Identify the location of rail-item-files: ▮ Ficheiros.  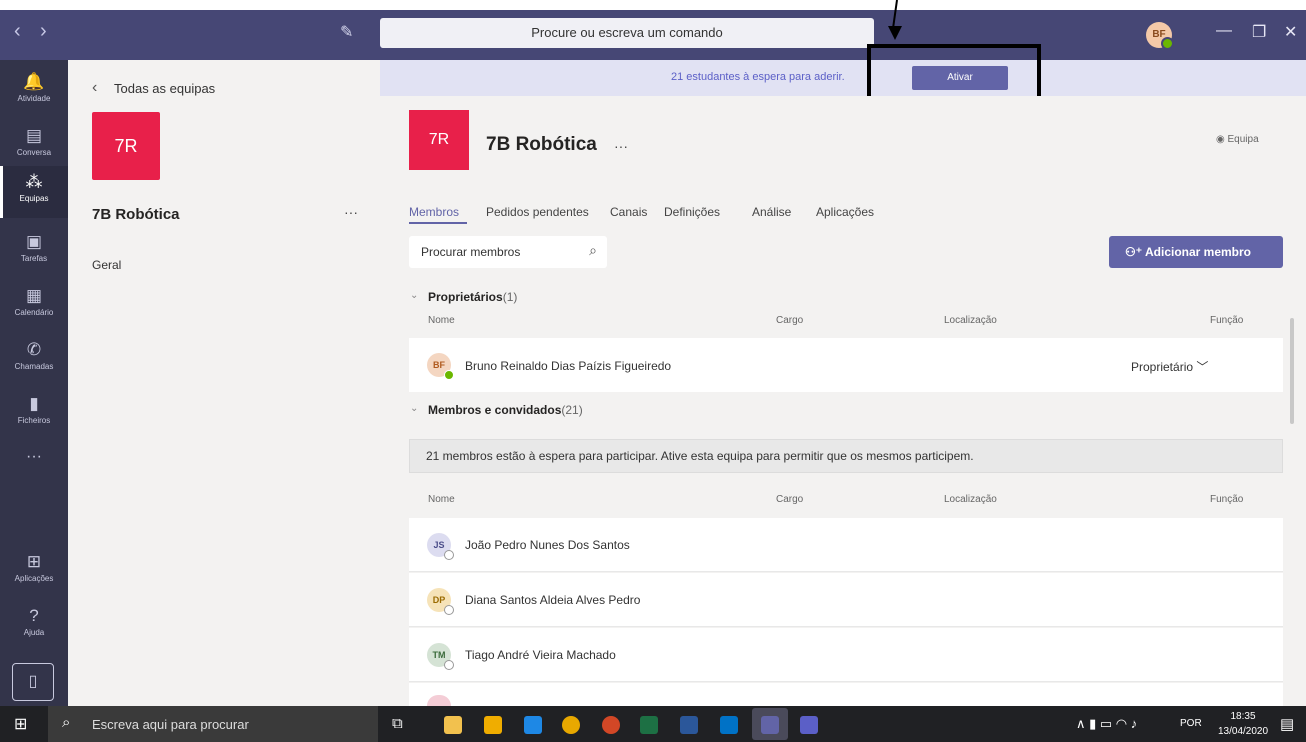
(34, 413).